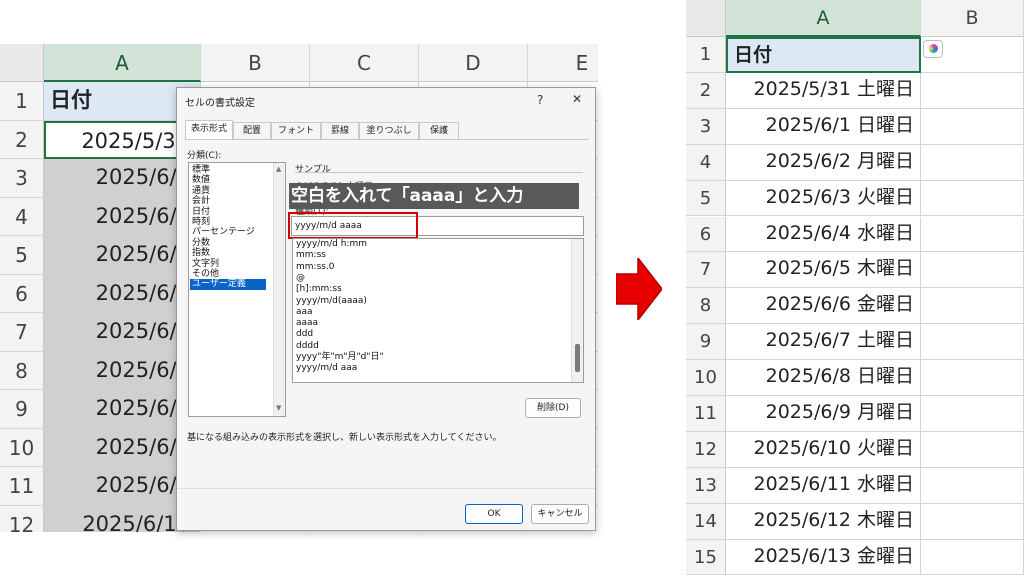 The image size is (1024, 576). What do you see at coordinates (279, 289) in the screenshot?
I see `category-scrollbar: ▲ ▼` at bounding box center [279, 289].